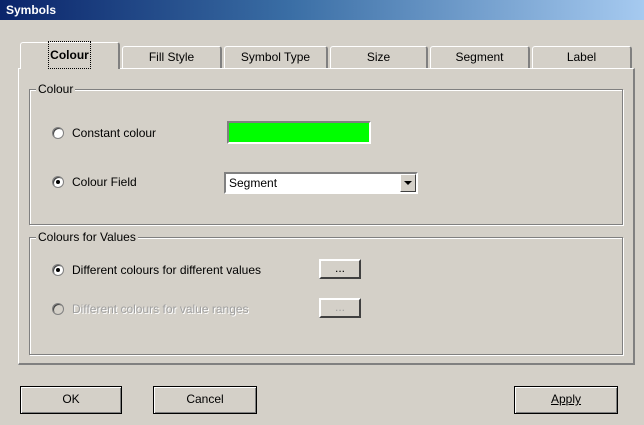  I want to click on tab-fill-style: Fill Style, so click(172, 57).